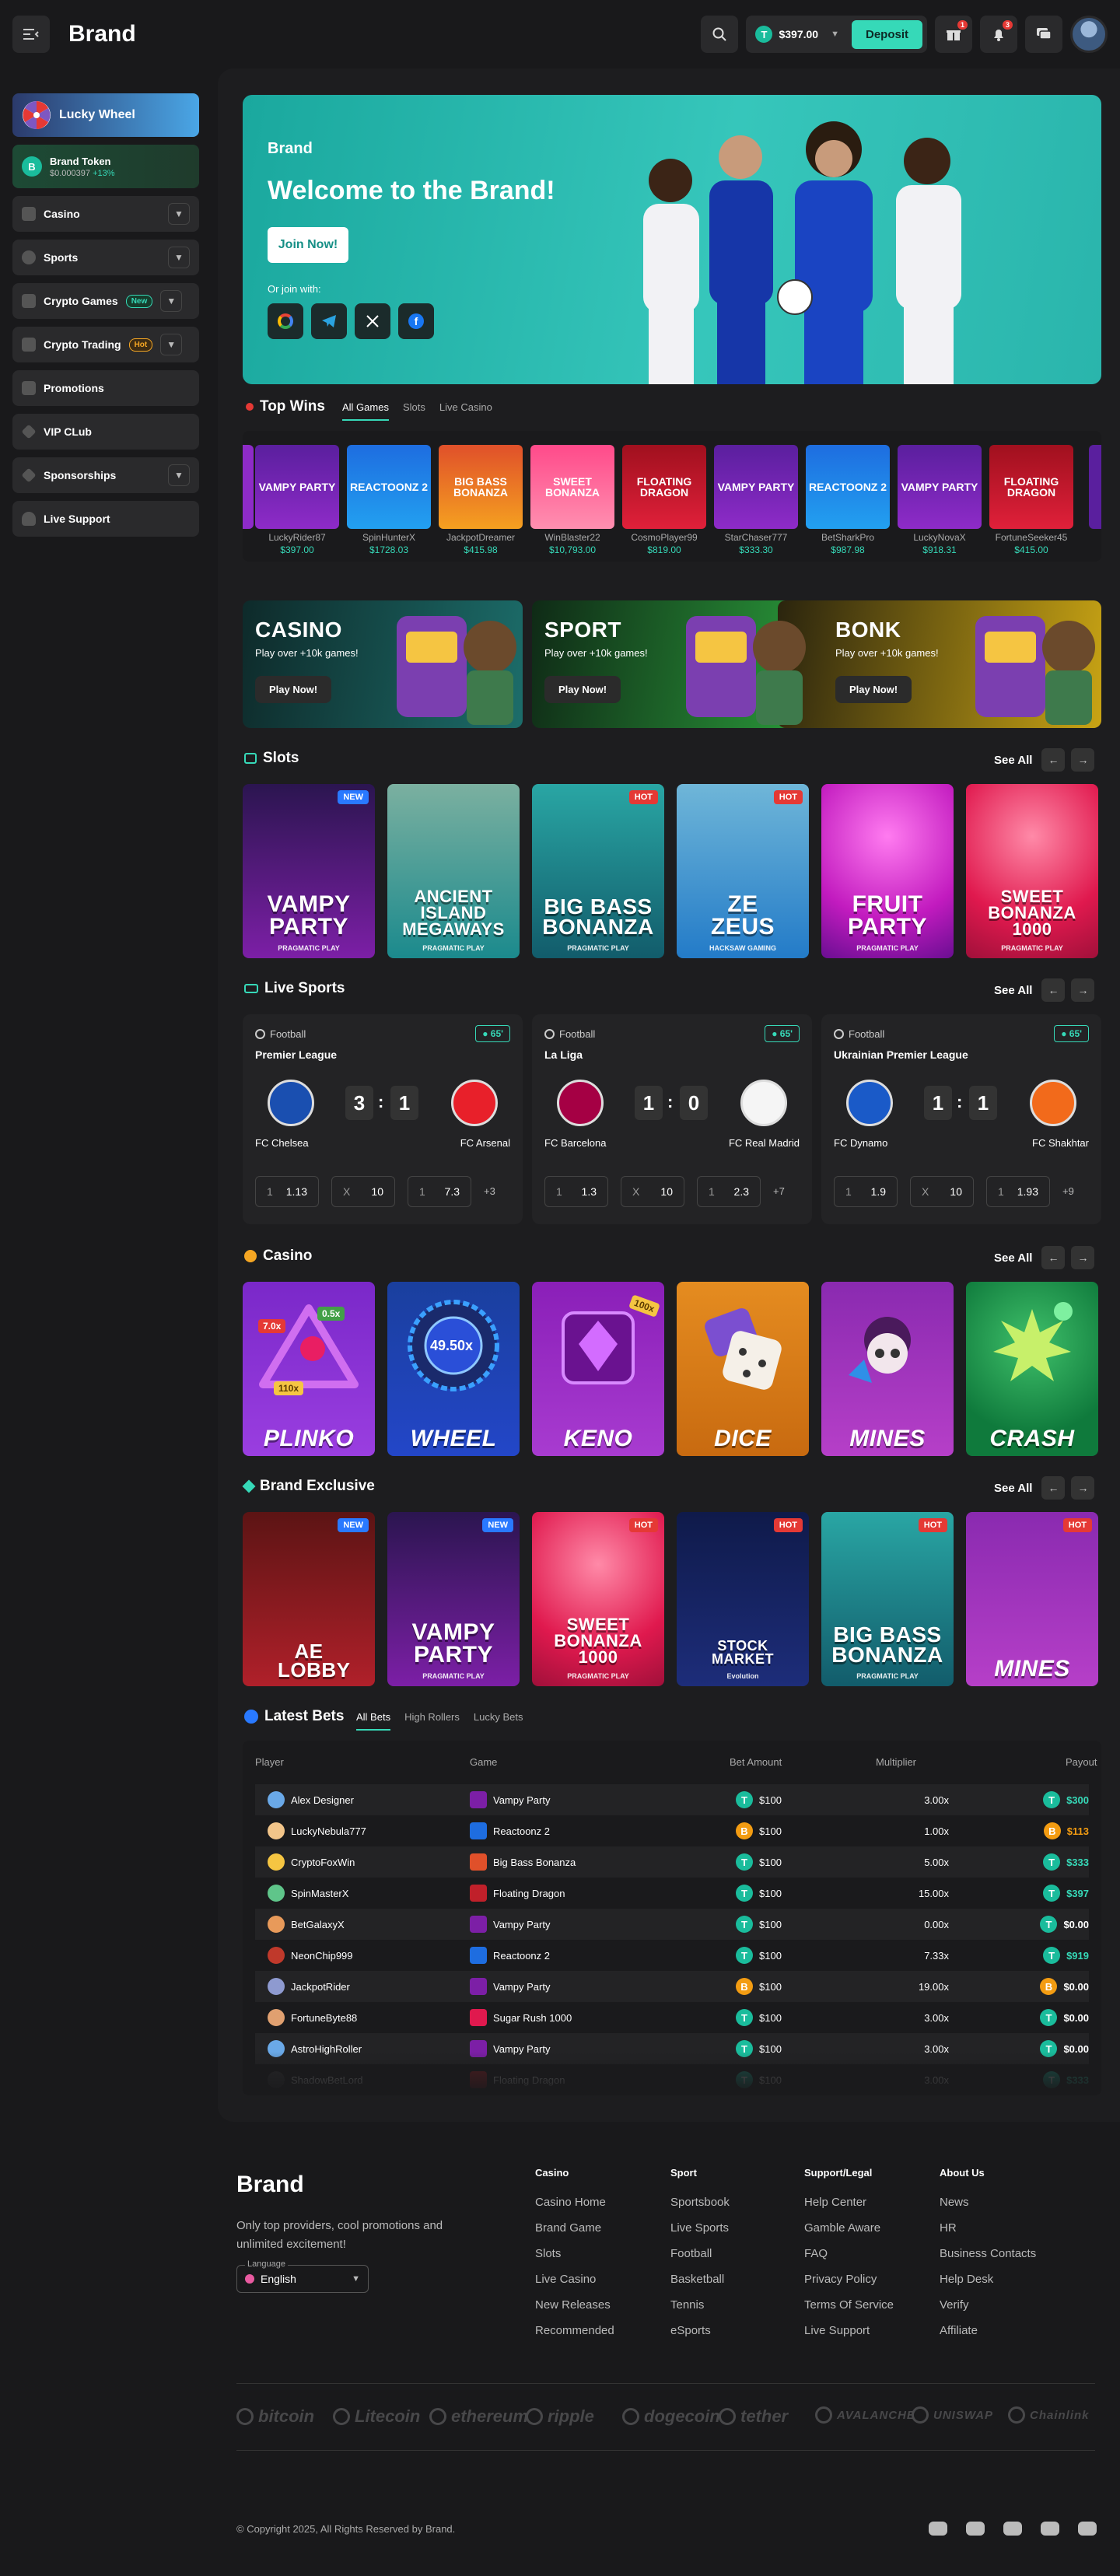 This screenshot has width=1120, height=2576. Describe the element at coordinates (743, 1599) in the screenshot. I see `game-card-stock-market: HOT STOCK MARKET Evolution` at that location.